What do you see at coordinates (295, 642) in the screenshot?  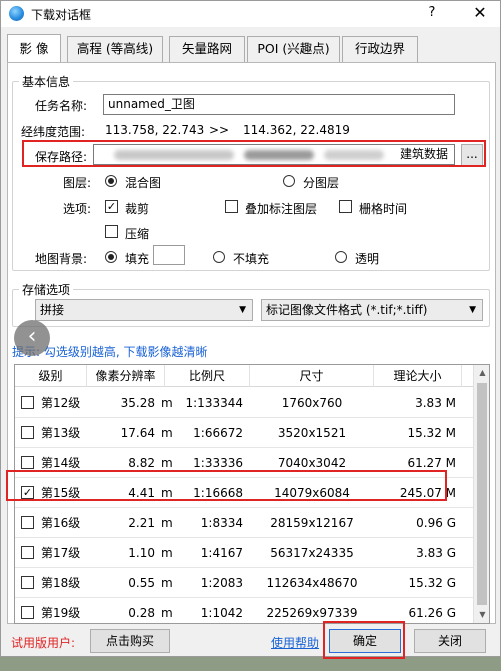 I see `help-link: 使用帮助` at bounding box center [295, 642].